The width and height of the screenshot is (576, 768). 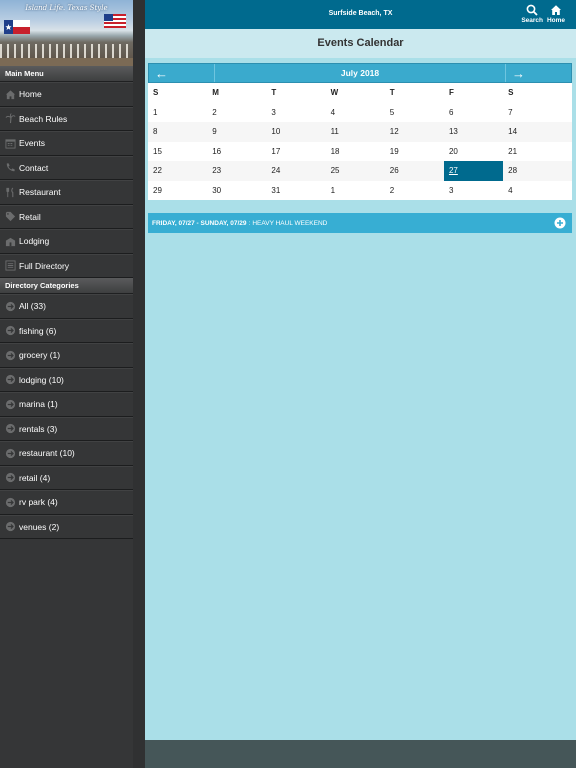 What do you see at coordinates (295, 132) in the screenshot?
I see `calendar-day: 10` at bounding box center [295, 132].